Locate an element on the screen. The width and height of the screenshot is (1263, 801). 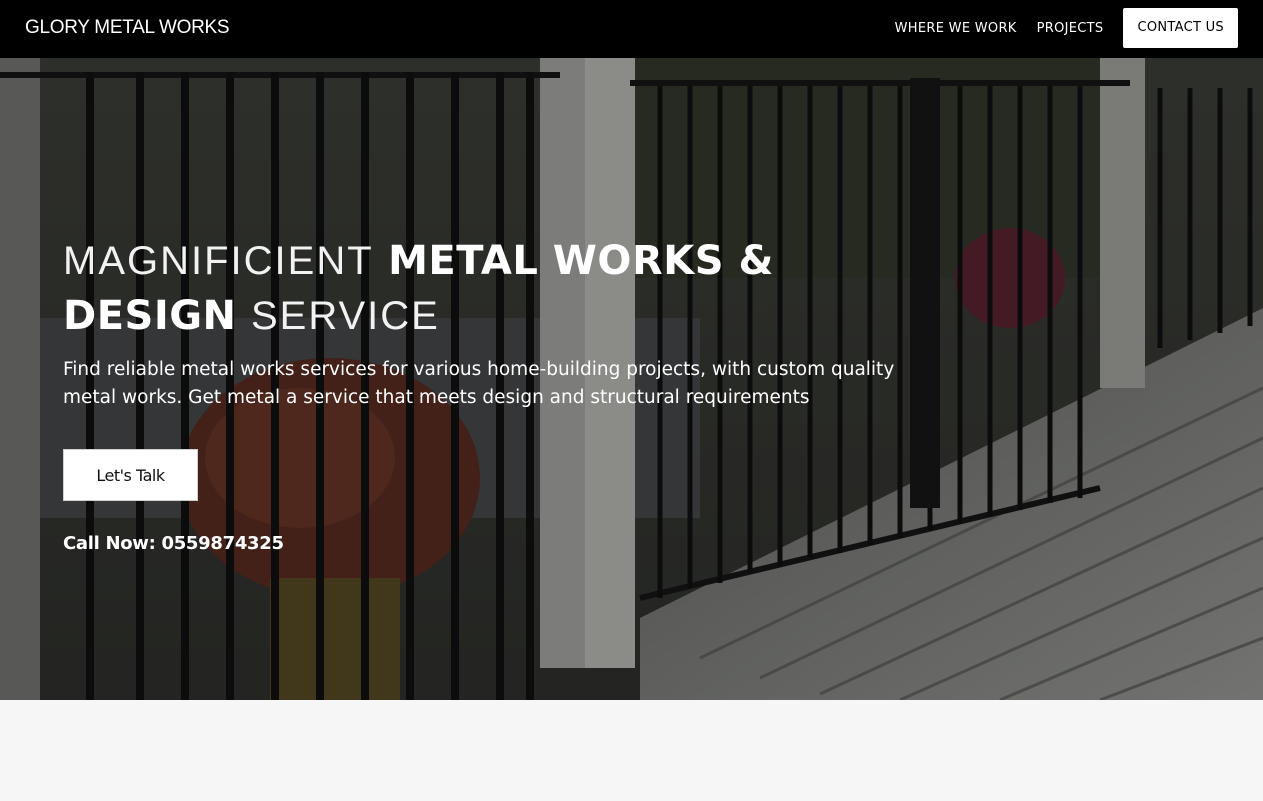
nav-link-projects: PROJECTS is located at coordinates (1070, 28).